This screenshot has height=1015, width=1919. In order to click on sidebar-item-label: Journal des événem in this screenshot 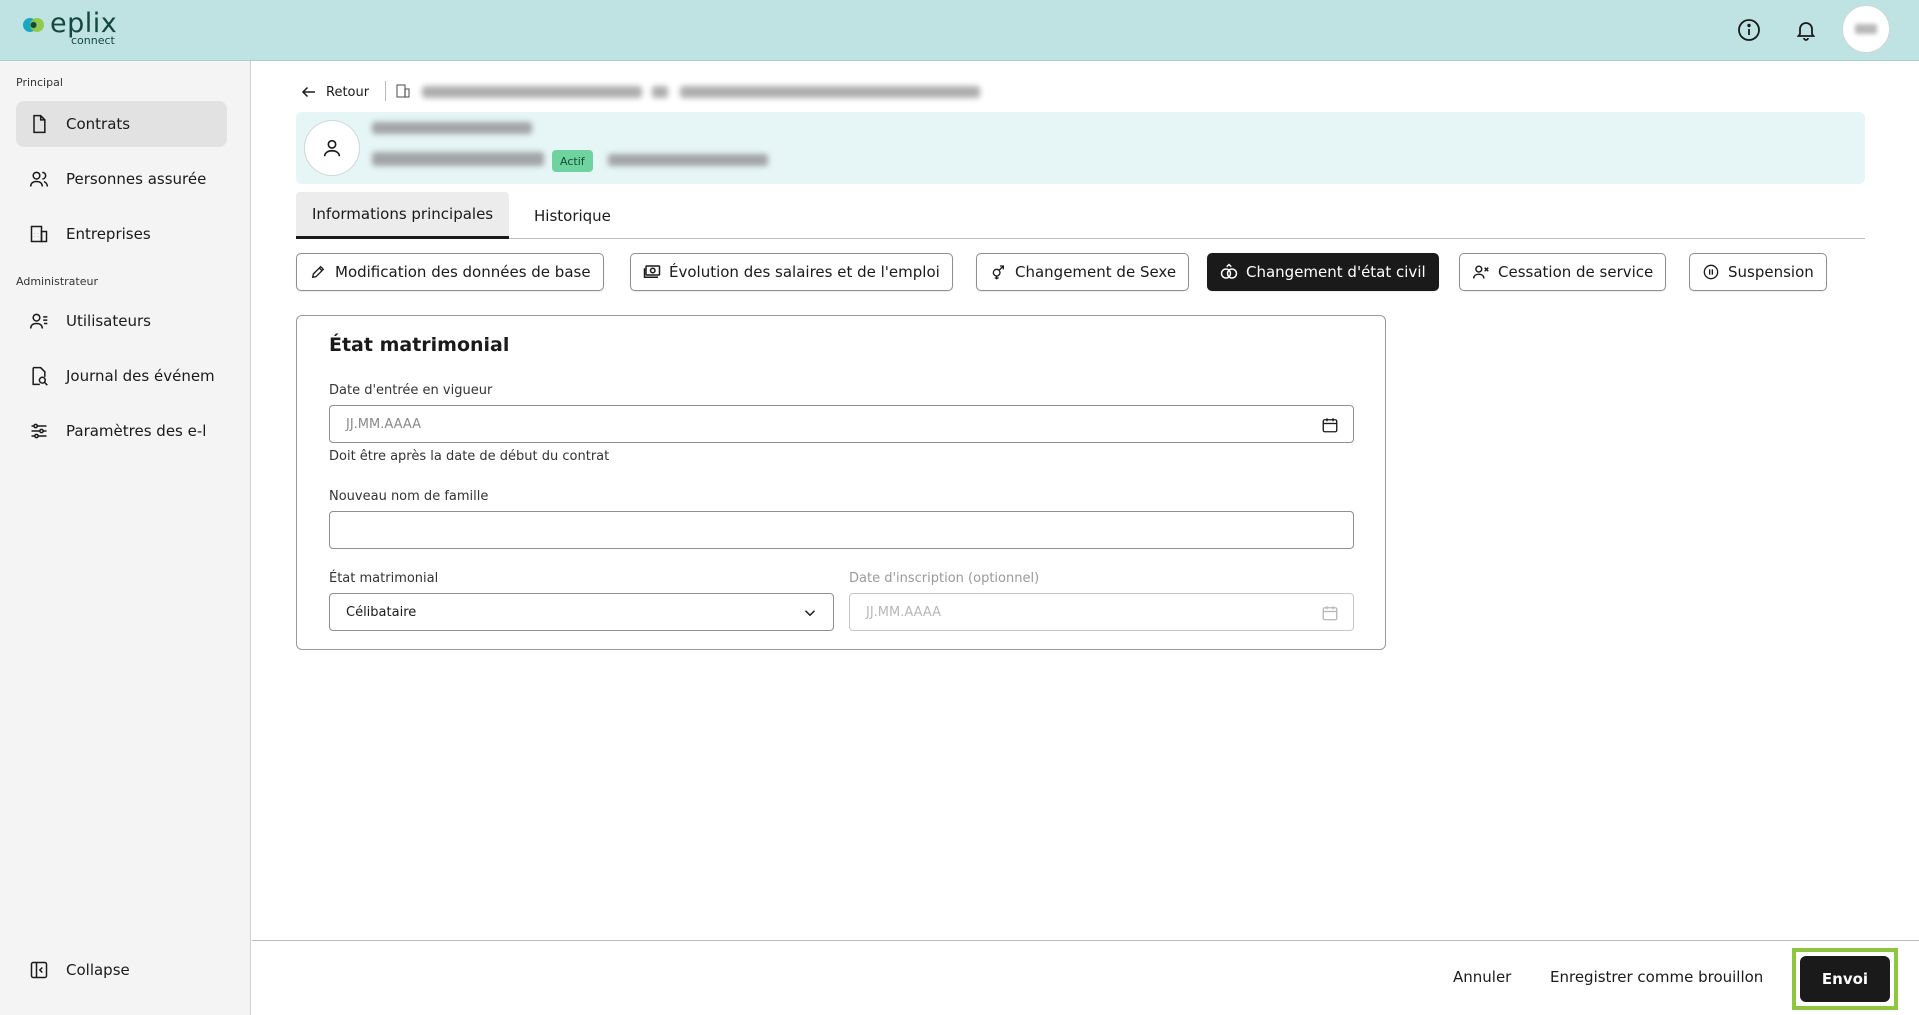, I will do `click(140, 376)`.